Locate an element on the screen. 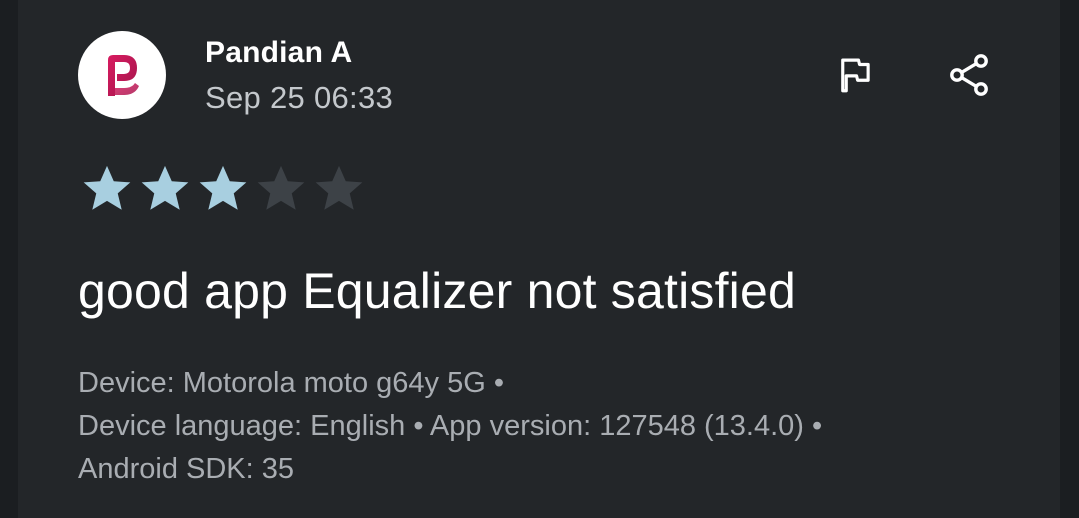  flag-icon is located at coordinates (855, 75).